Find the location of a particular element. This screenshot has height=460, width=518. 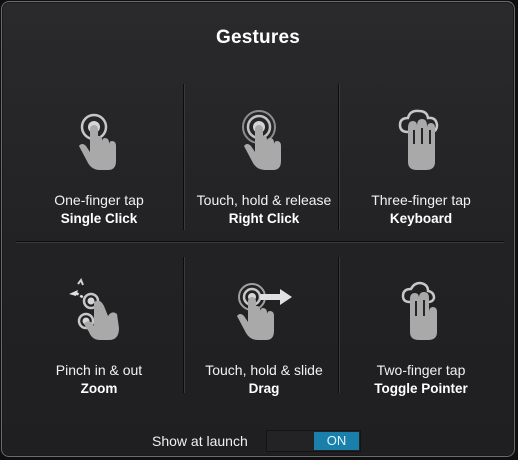

gesture-touch-hold-slide: Touch, hold & slide Drag is located at coordinates (264, 327).